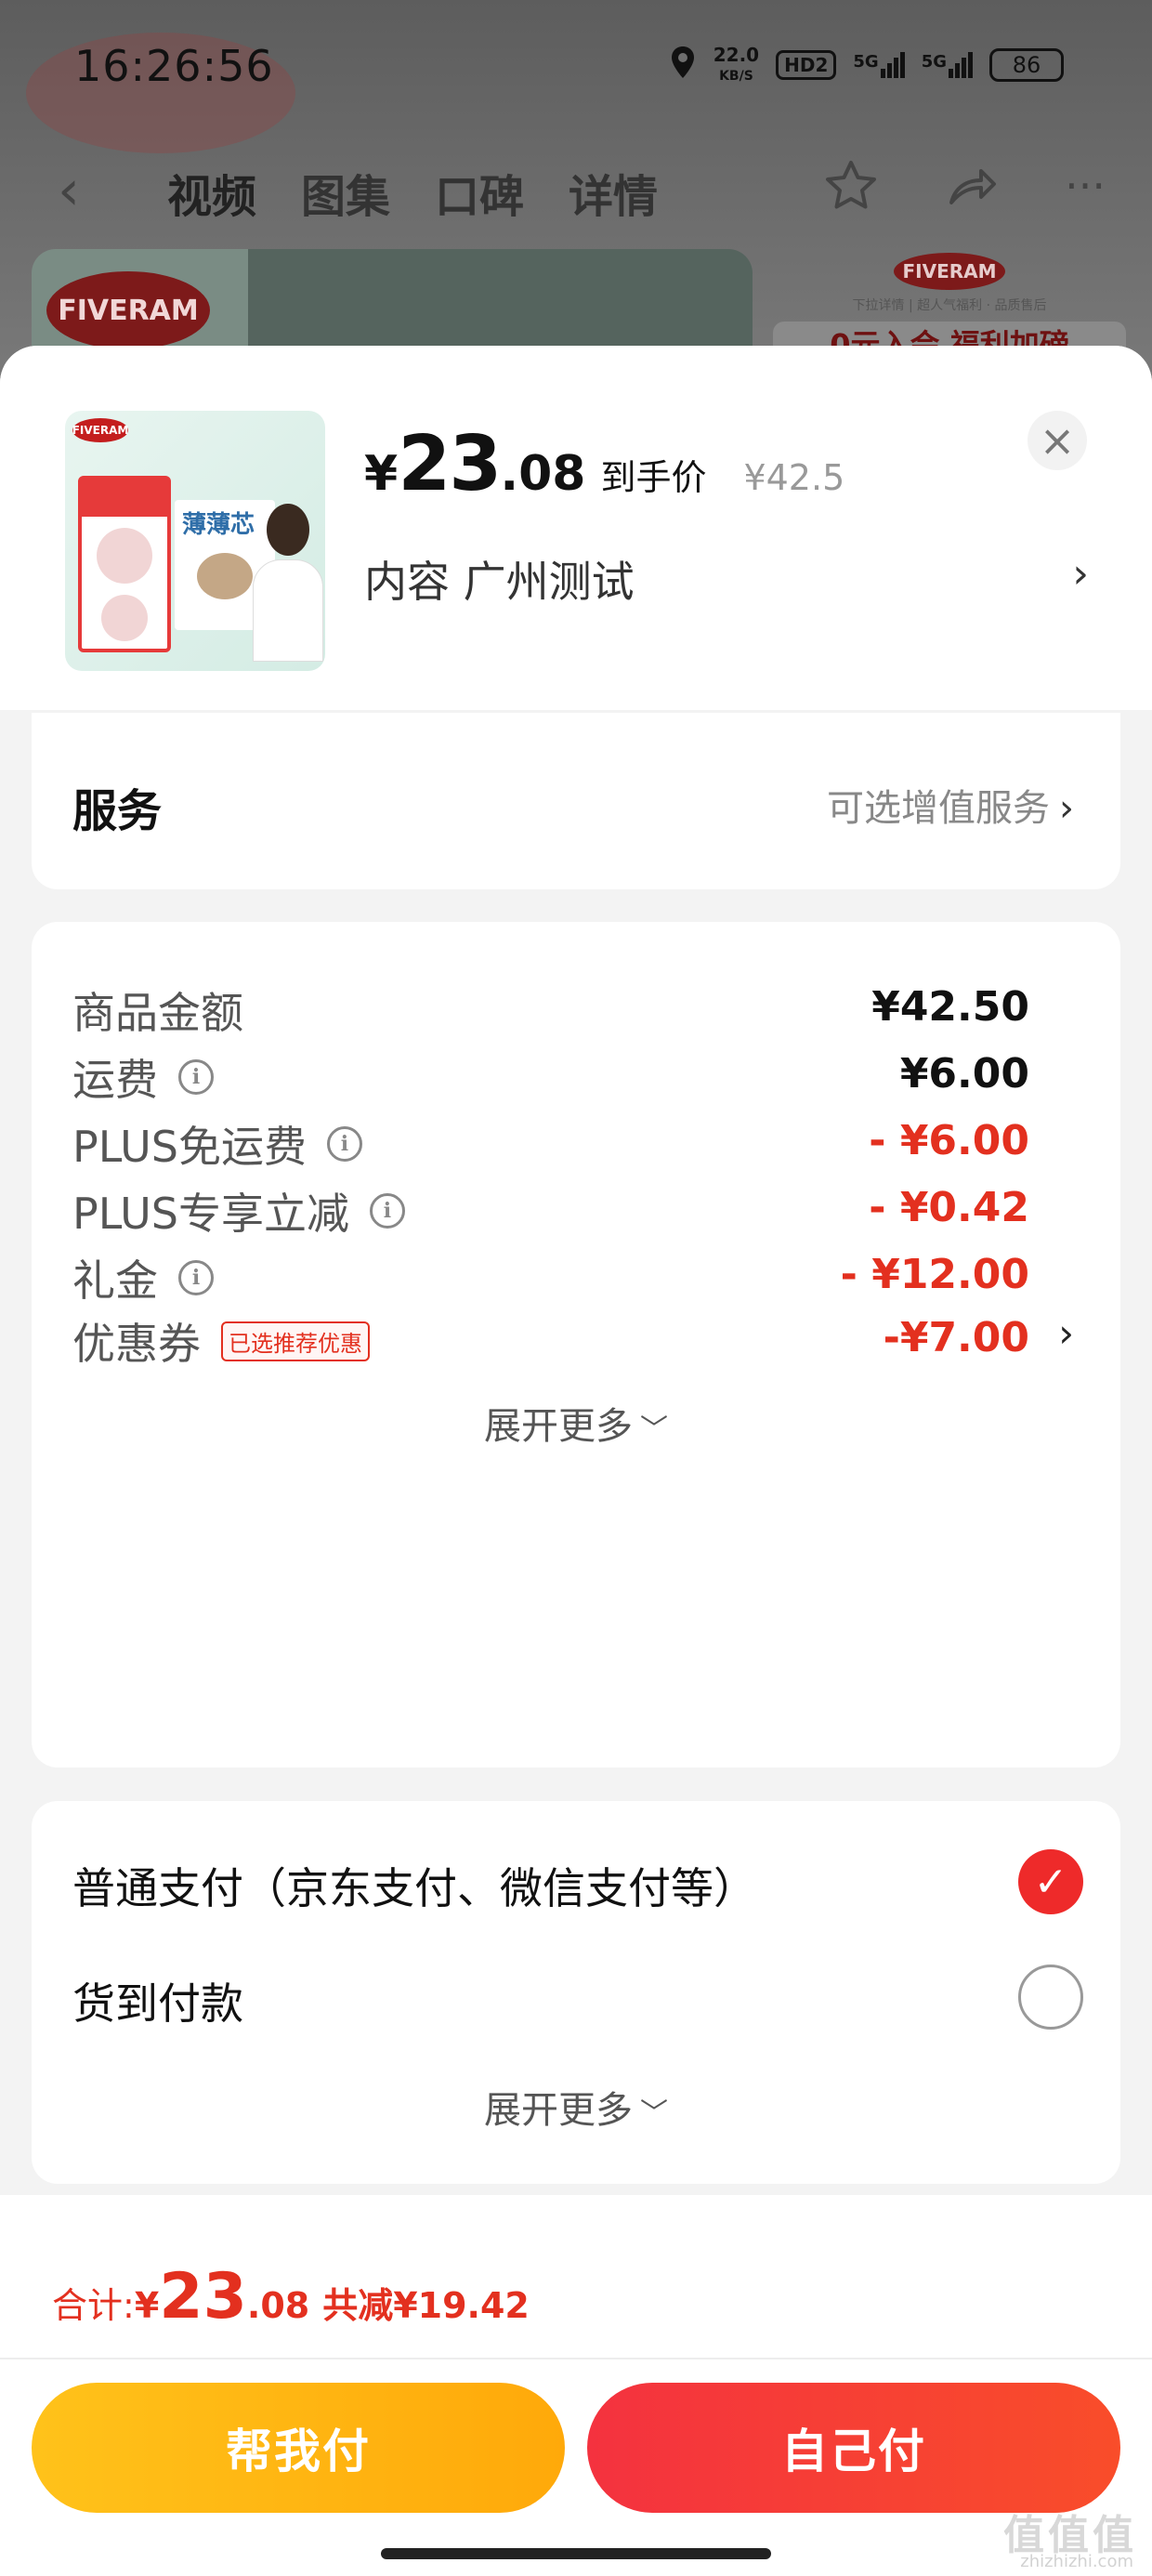 The height and width of the screenshot is (2576, 1152). Describe the element at coordinates (414, 1885) in the screenshot. I see `payment-option-normal: 普通支付（京东支付、微信支付等）` at that location.